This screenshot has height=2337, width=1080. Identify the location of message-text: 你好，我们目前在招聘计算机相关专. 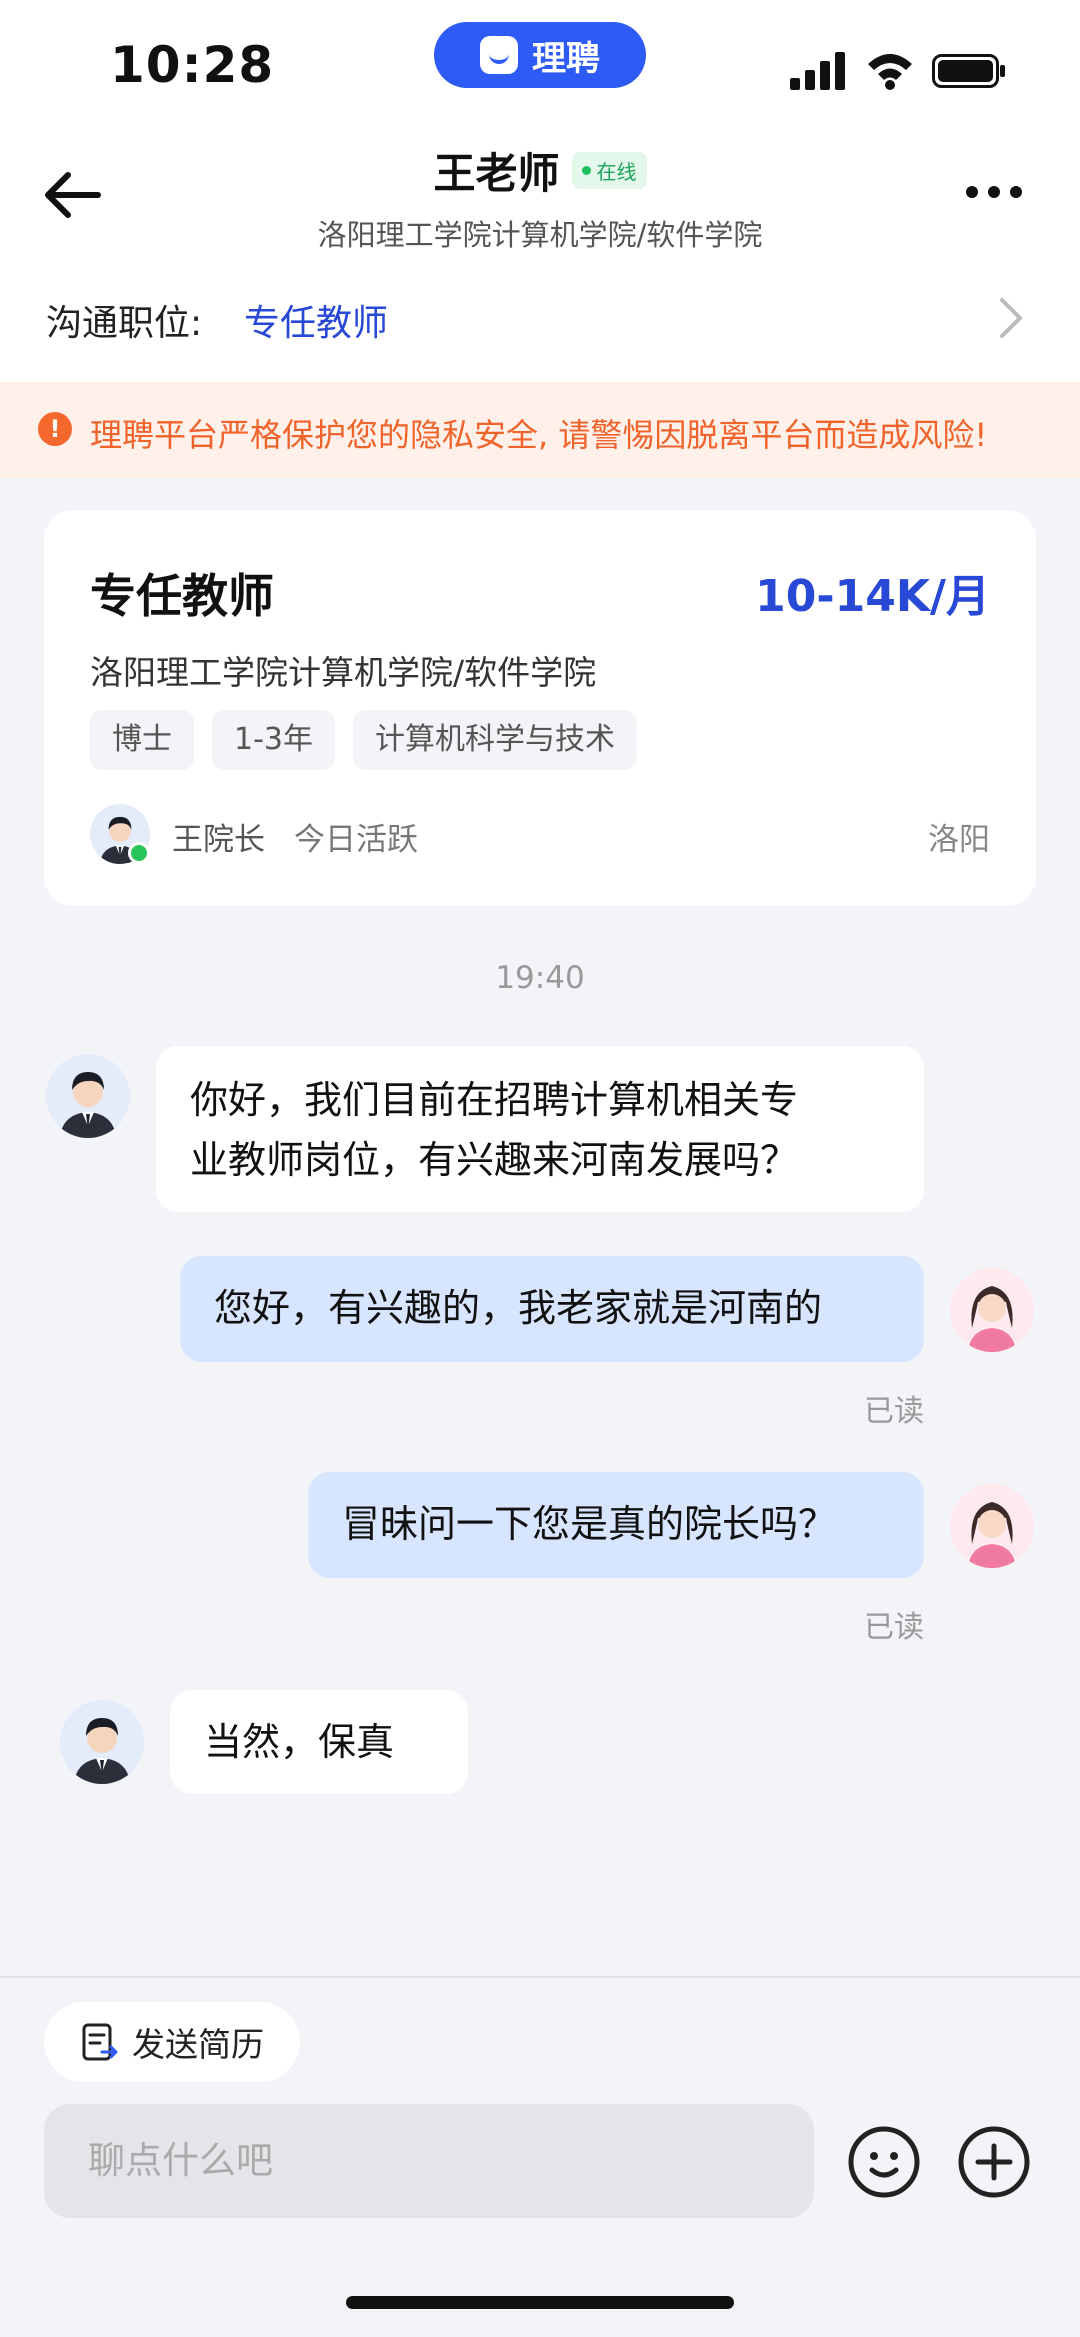
(494, 1100).